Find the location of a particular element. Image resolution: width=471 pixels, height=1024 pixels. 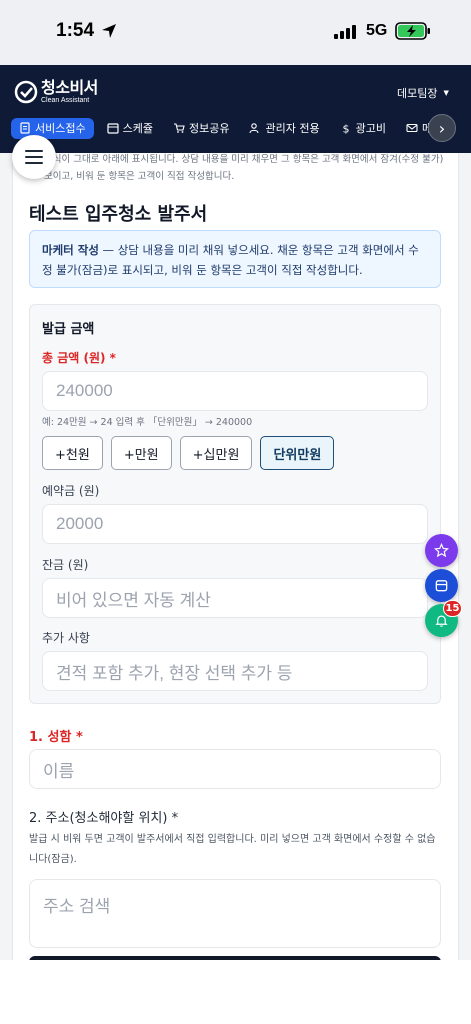

main-nav: 서비스접수 스케쥴 정보공유 관리자 전용 $ 광고비 메 is located at coordinates (241, 128).